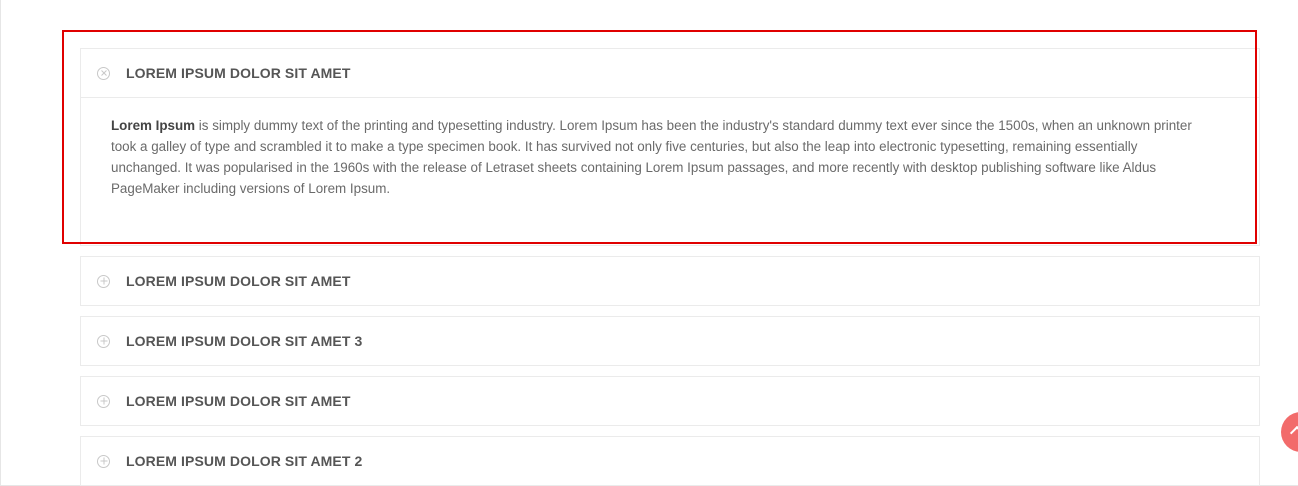 The width and height of the screenshot is (1298, 486). I want to click on accordion-item: LOREM IPSUM DOLOR SIT AMET 3, so click(670, 341).